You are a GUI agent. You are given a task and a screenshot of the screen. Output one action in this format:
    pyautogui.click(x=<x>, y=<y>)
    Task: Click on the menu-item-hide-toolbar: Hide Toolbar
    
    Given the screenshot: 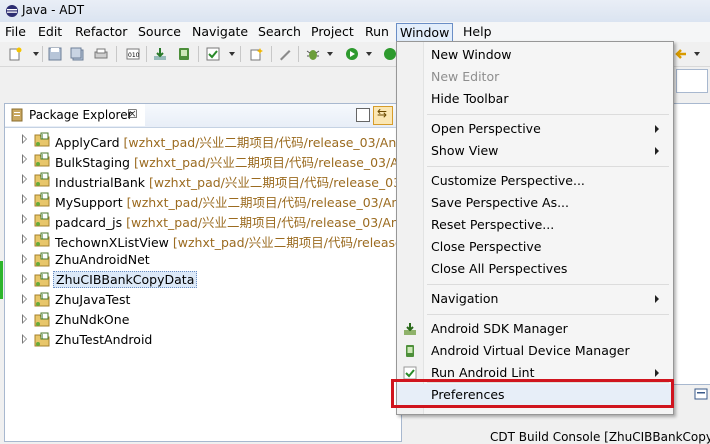 What is the action you would take?
    pyautogui.click(x=535, y=99)
    